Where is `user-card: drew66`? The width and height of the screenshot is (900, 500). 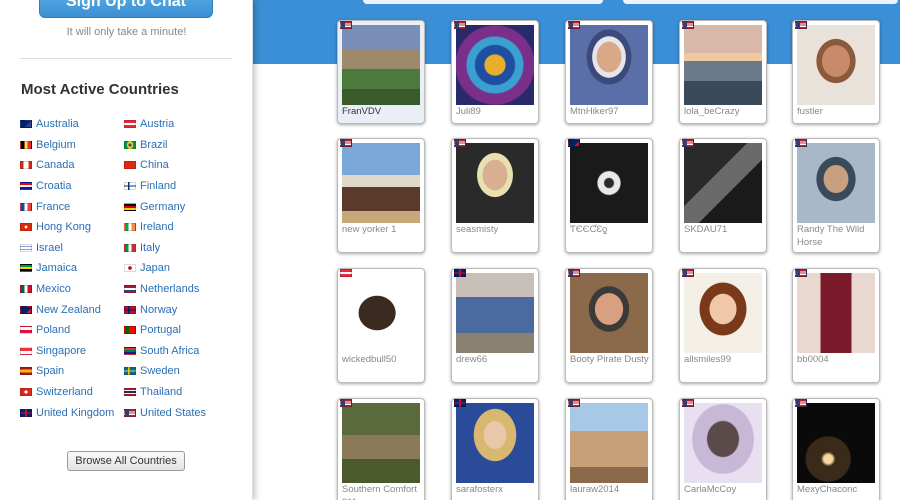 user-card: drew66 is located at coordinates (495, 325).